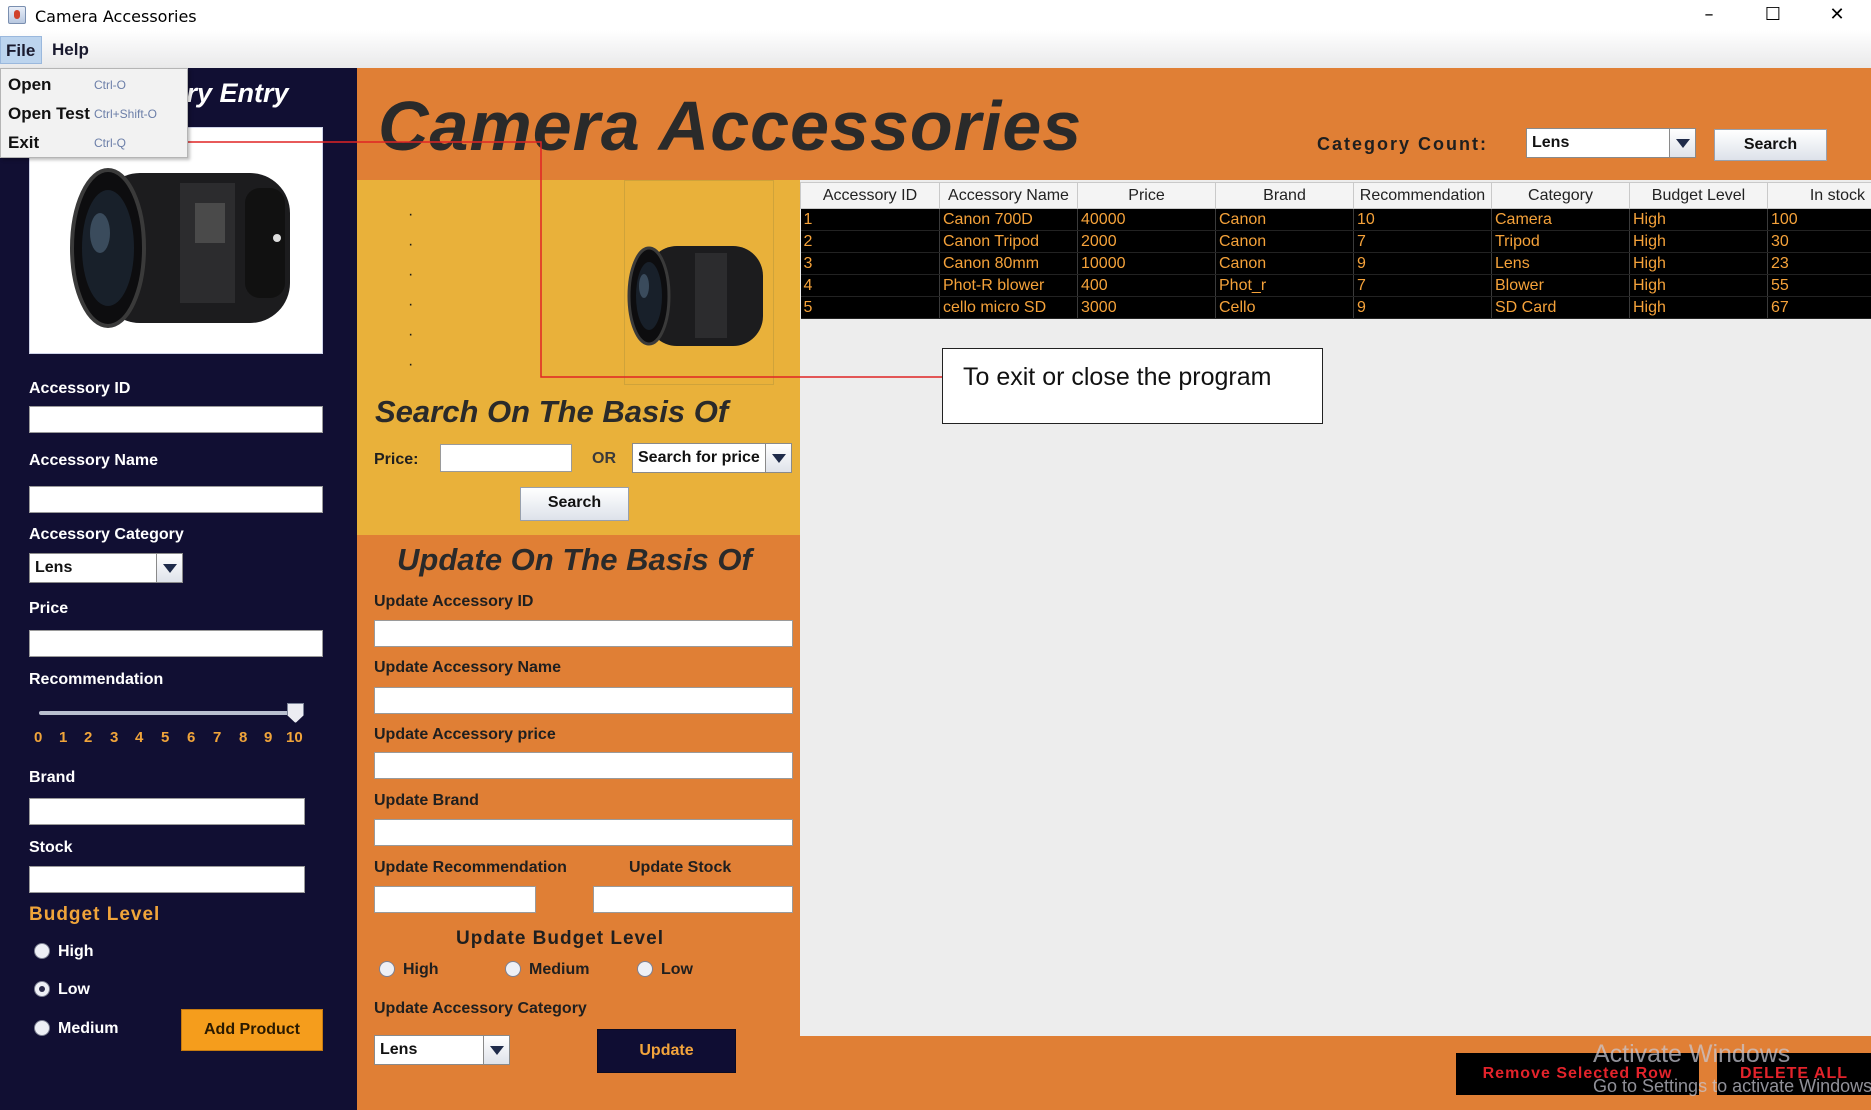 This screenshot has width=1871, height=1110. What do you see at coordinates (1132, 386) in the screenshot?
I see `callout-box: To exit or close the program` at bounding box center [1132, 386].